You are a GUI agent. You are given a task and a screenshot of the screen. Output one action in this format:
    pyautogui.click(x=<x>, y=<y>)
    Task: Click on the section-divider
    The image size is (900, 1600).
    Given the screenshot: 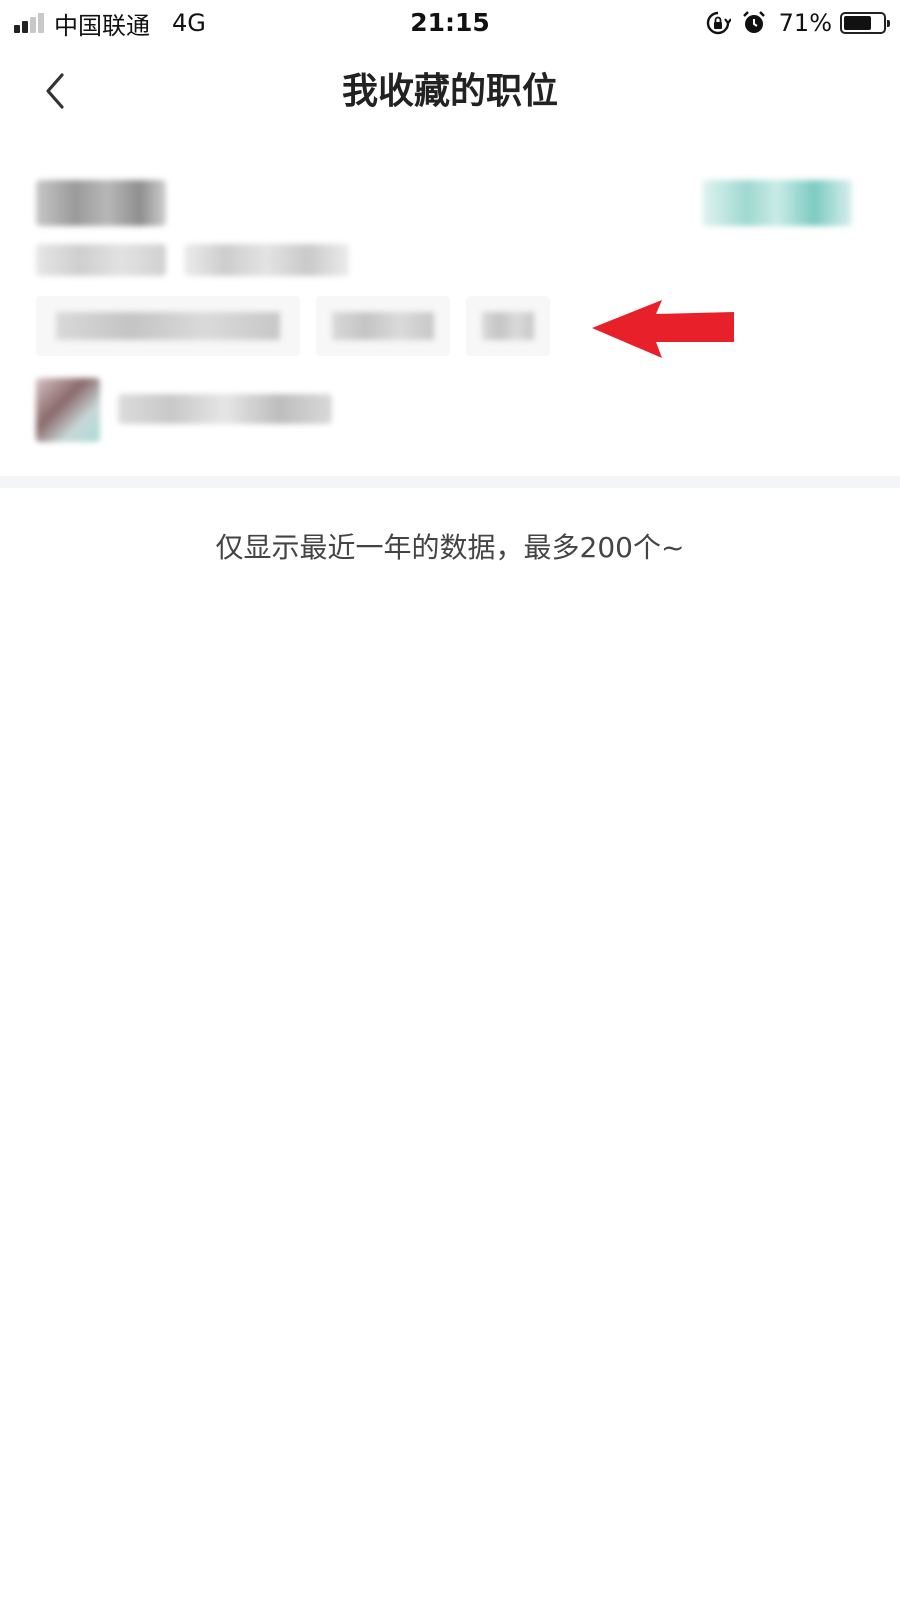 What is the action you would take?
    pyautogui.click(x=450, y=482)
    